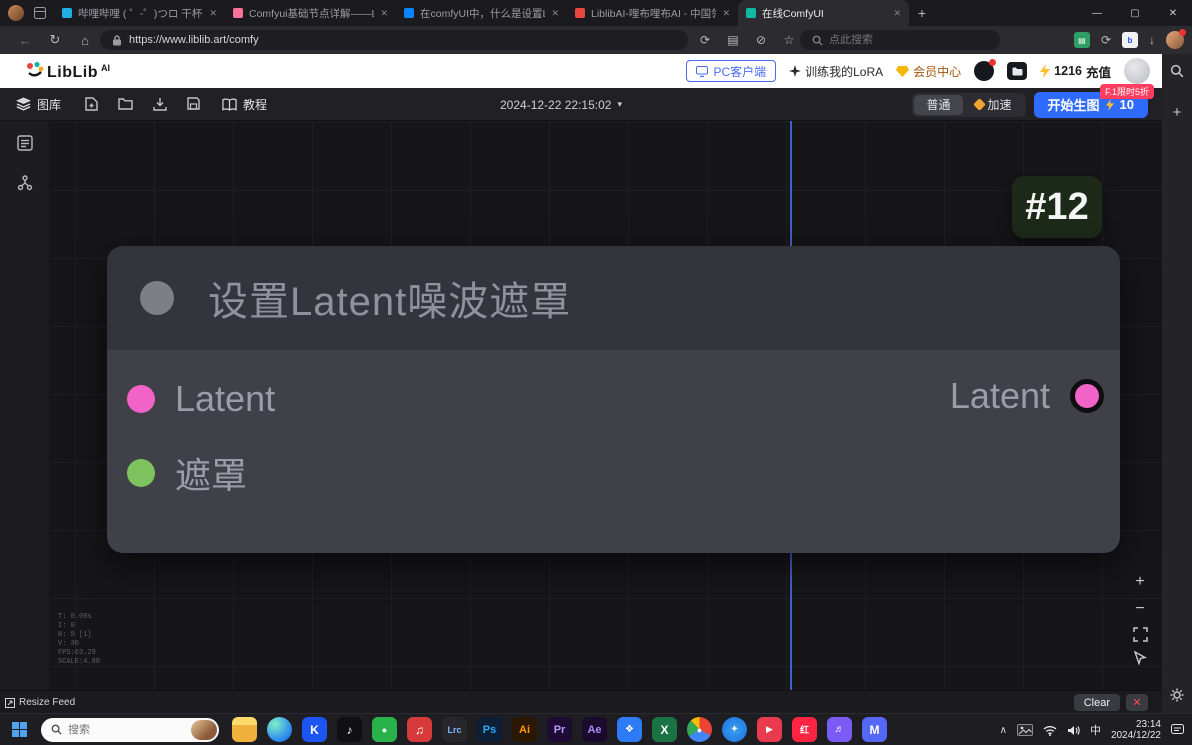  What do you see at coordinates (1177, 112) in the screenshot?
I see `sidebar-add-icon: +` at bounding box center [1177, 112].